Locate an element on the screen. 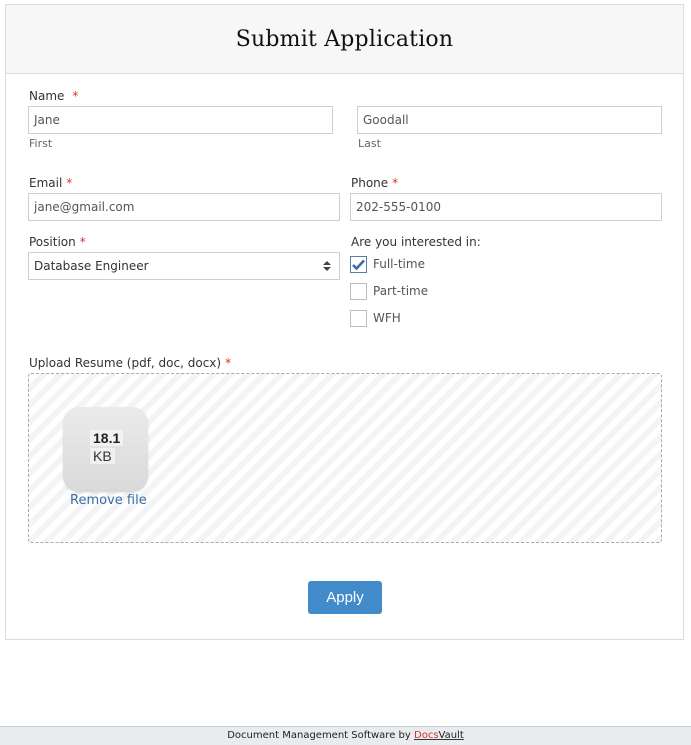  position-label-text: Position is located at coordinates (52, 242).